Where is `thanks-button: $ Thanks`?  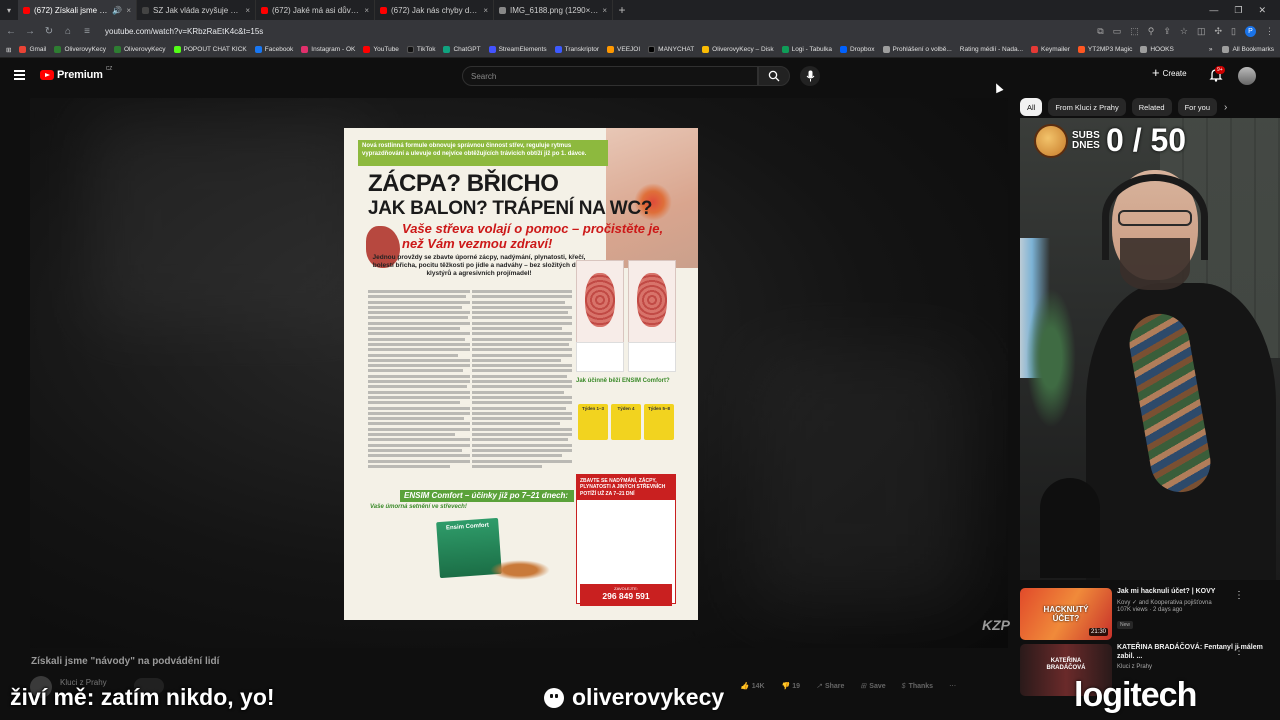
thanks-button: $ Thanks is located at coordinates (917, 686).